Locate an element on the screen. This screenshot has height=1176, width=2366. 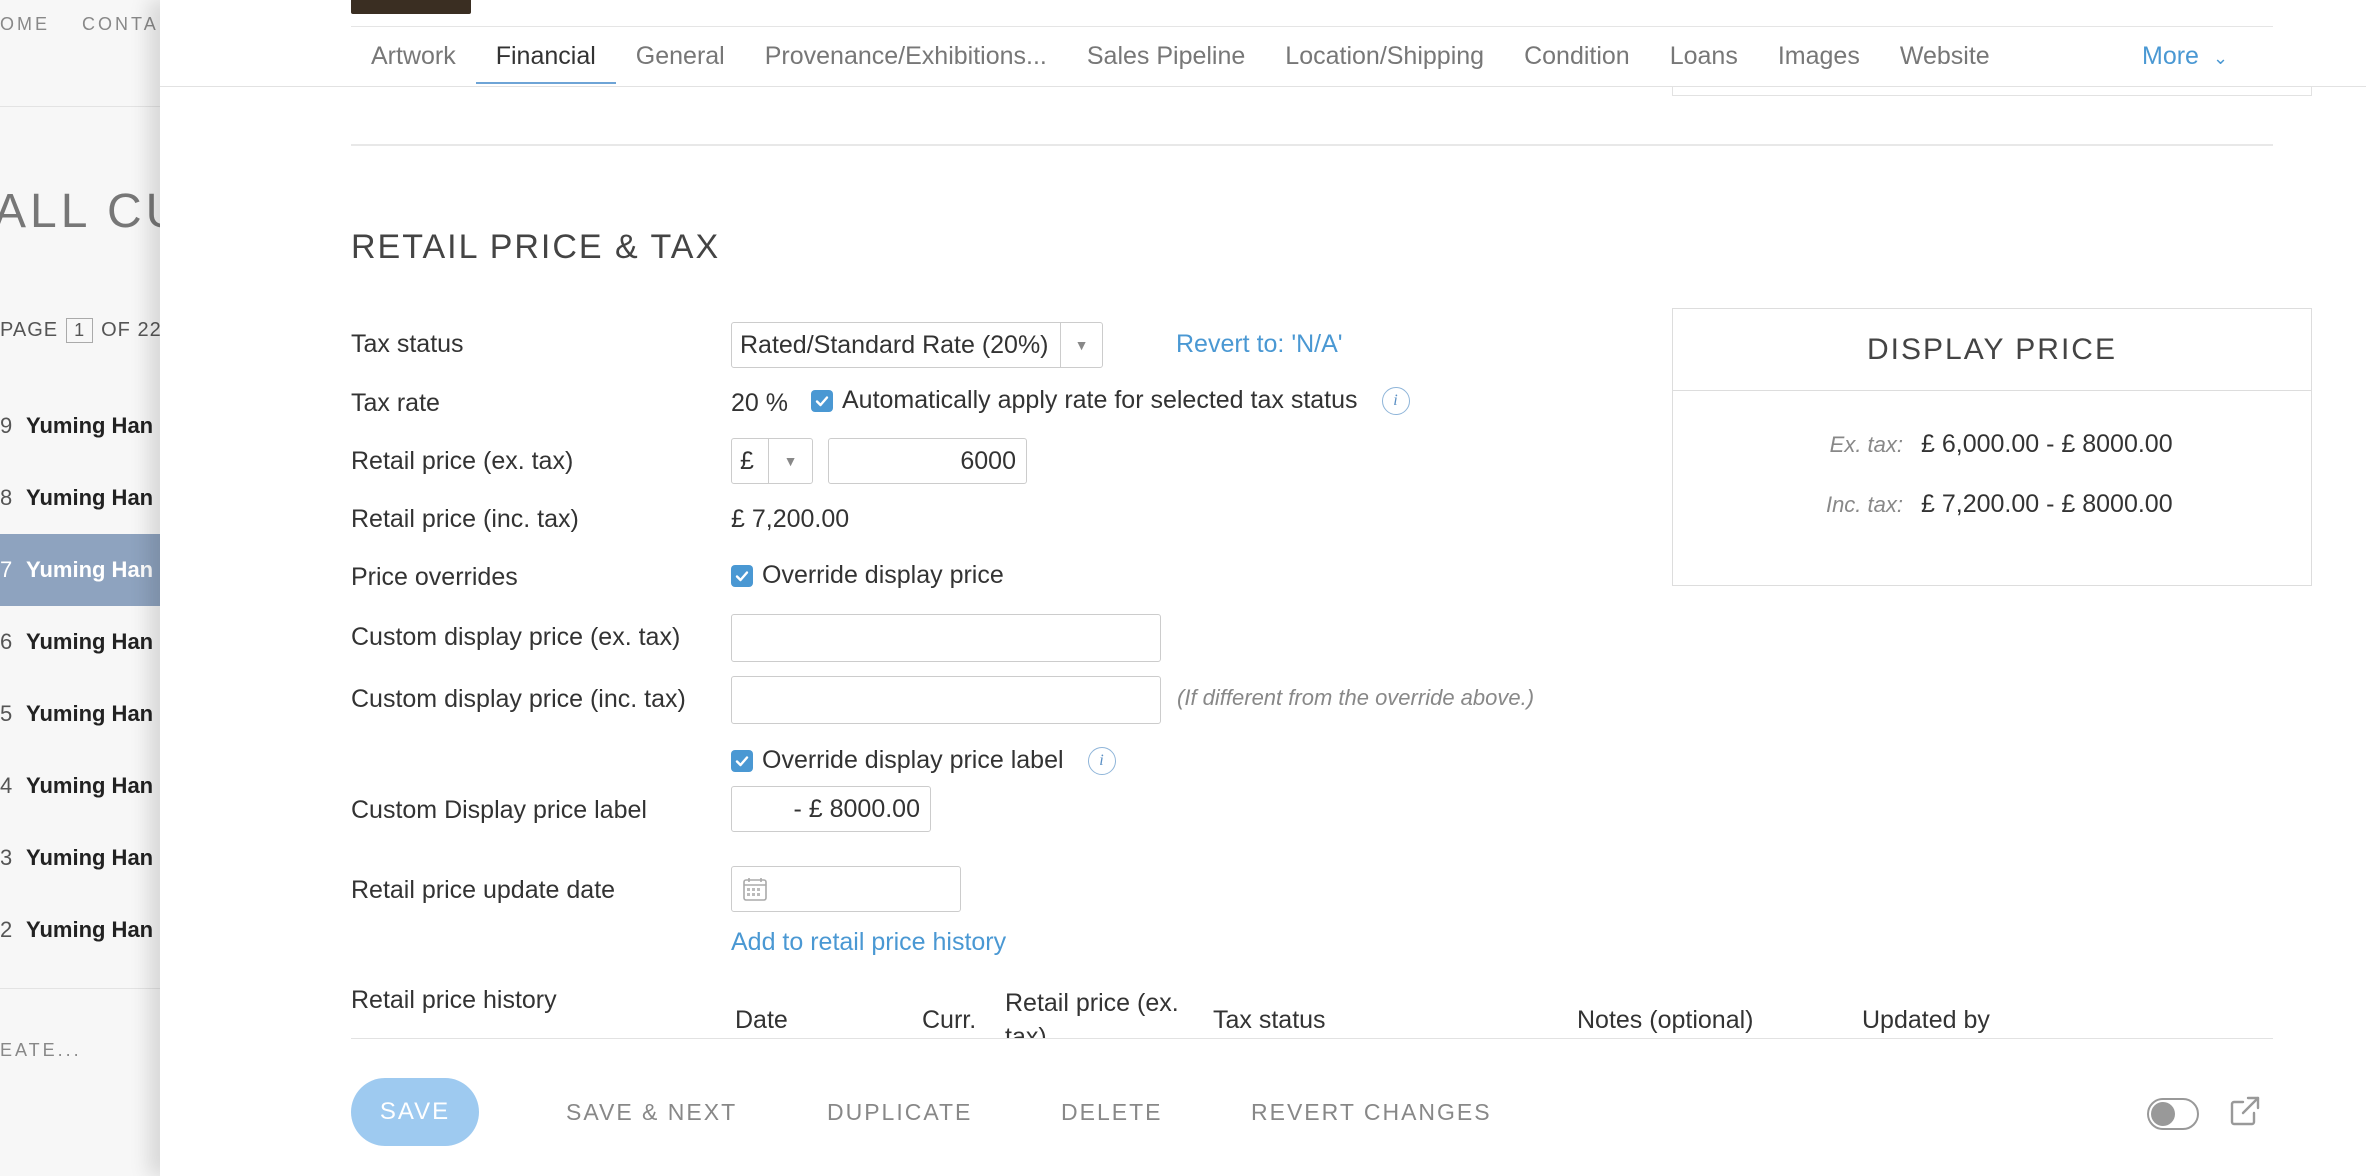
calendar-icon is located at coordinates (755, 889).